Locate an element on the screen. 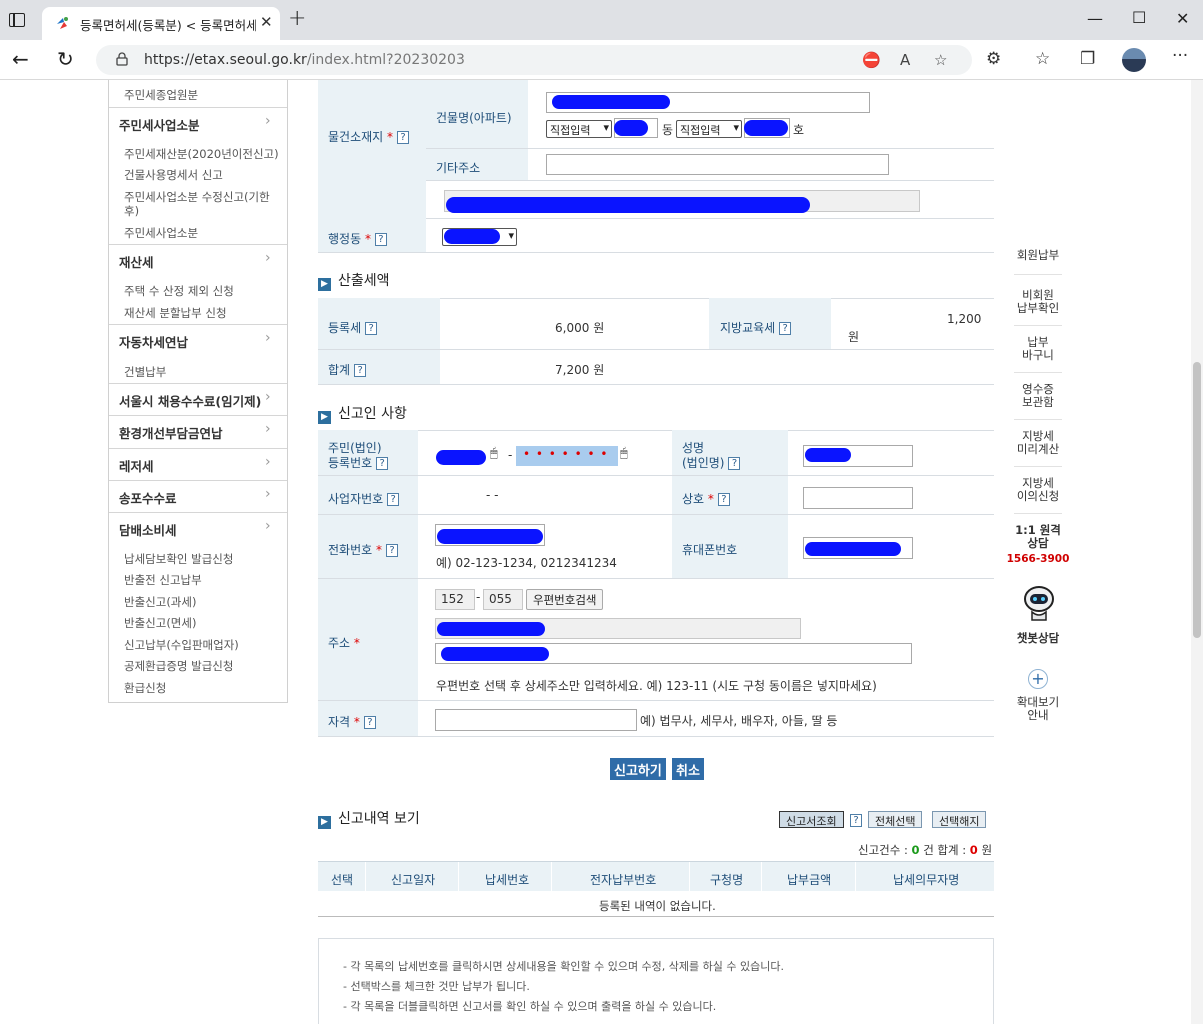  sidebar-subitem: 반출전 신고납부 is located at coordinates (163, 580).